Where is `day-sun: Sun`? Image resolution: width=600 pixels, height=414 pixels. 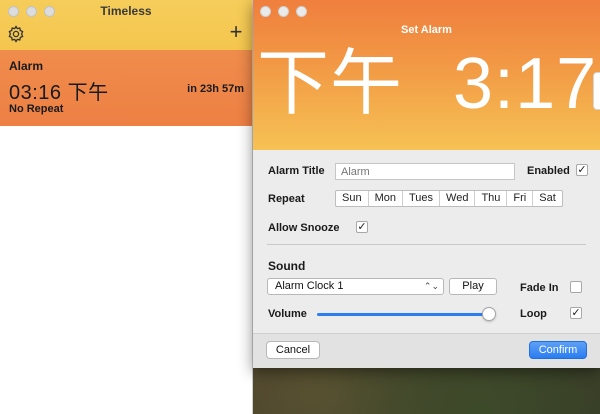
day-sun: Sun is located at coordinates (352, 198).